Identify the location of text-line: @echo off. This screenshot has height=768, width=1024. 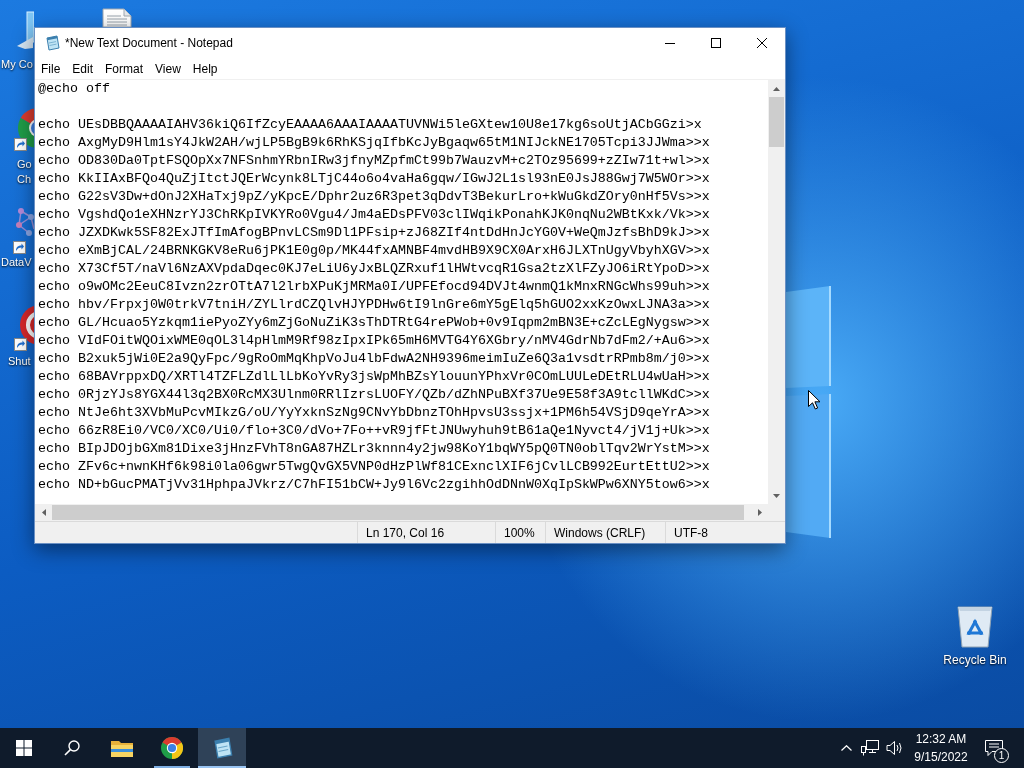
(74, 89).